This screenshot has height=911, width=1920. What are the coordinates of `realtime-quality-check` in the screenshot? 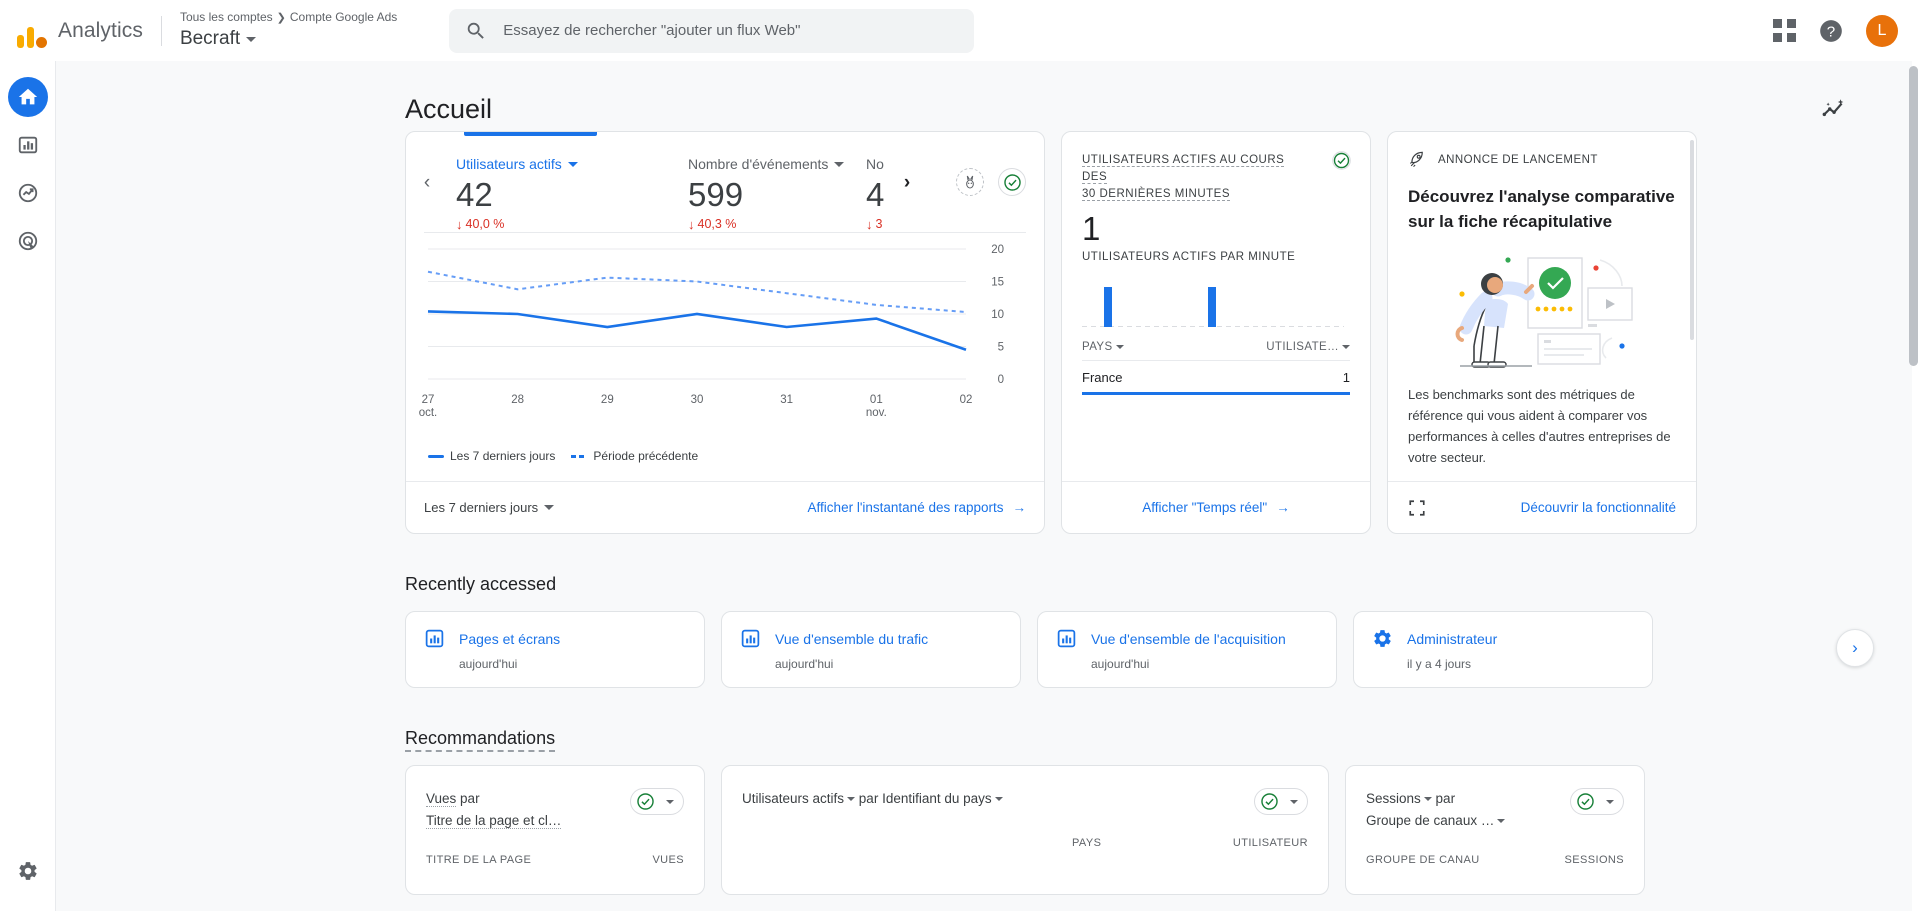 It's located at (1341, 163).